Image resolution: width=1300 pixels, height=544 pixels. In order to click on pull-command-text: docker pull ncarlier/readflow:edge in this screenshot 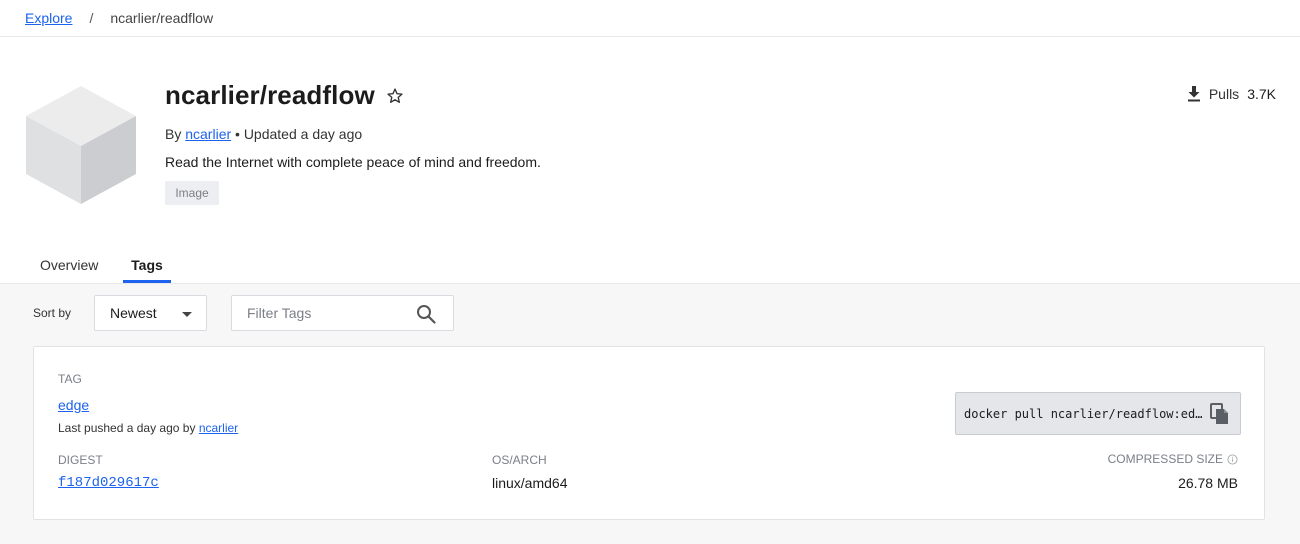, I will do `click(1085, 413)`.